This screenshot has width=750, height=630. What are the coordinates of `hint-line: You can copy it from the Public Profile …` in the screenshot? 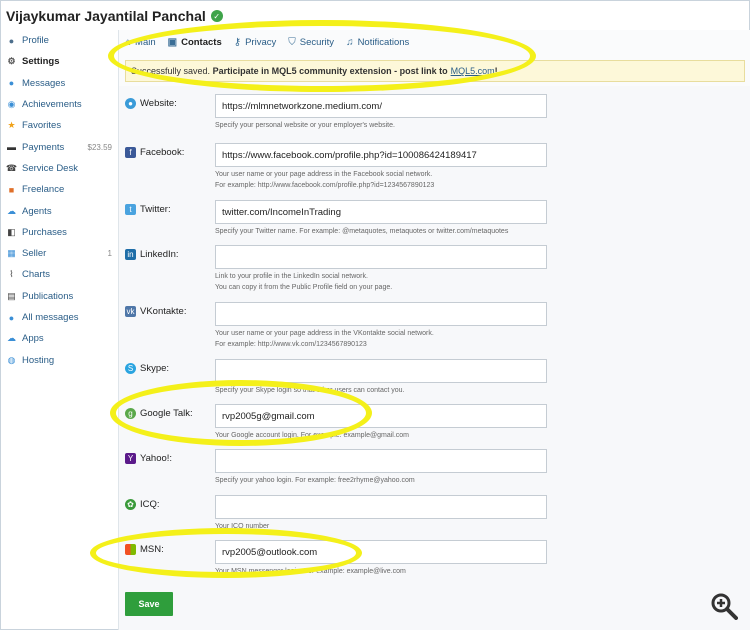 It's located at (304, 287).